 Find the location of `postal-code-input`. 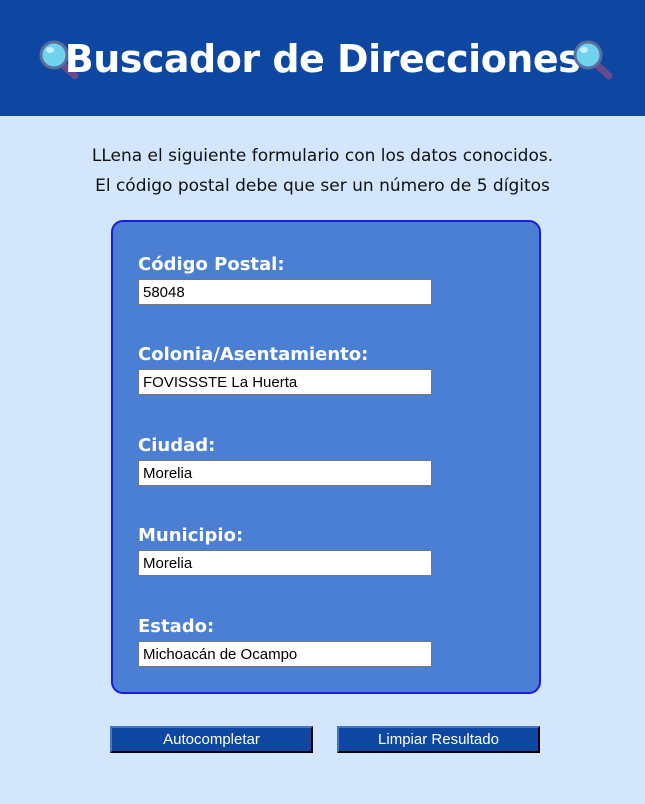

postal-code-input is located at coordinates (285, 292).